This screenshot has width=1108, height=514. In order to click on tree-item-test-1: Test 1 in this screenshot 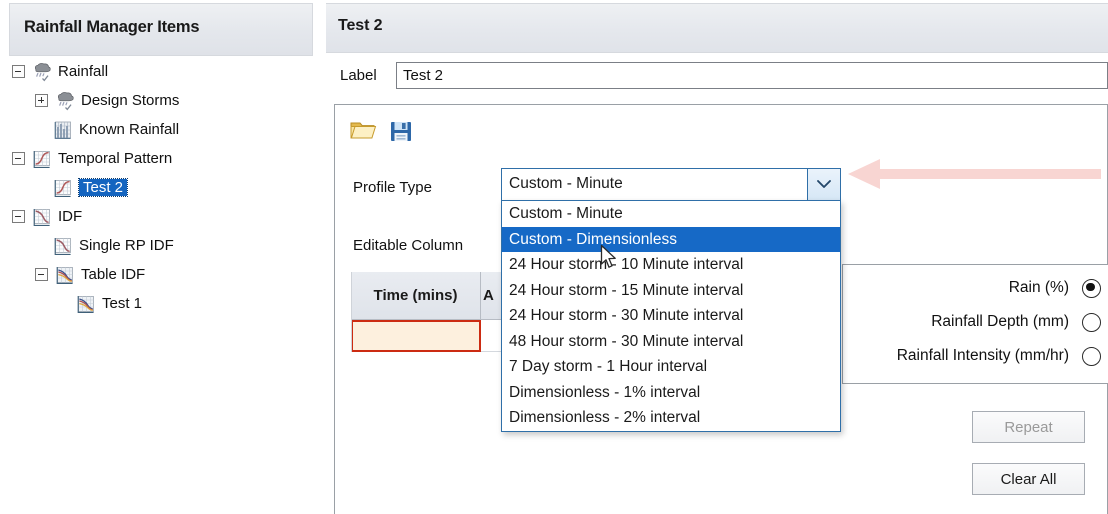, I will do `click(161, 303)`.